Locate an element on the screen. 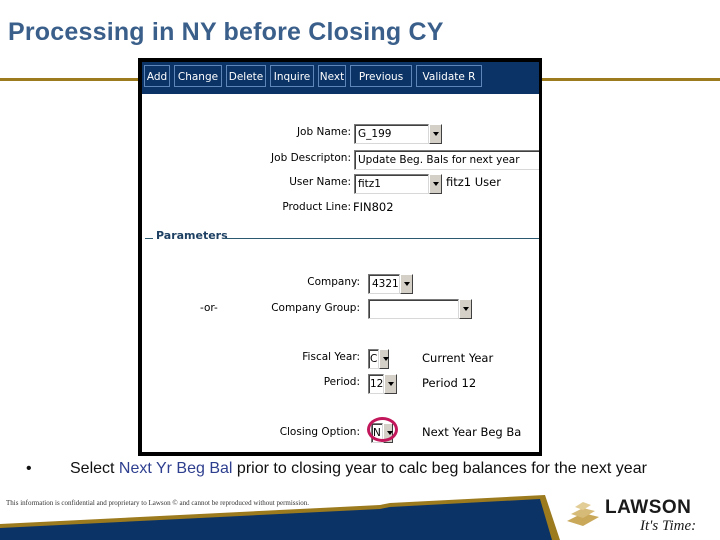 The width and height of the screenshot is (720, 540). company-dropdown-icon is located at coordinates (406, 284).